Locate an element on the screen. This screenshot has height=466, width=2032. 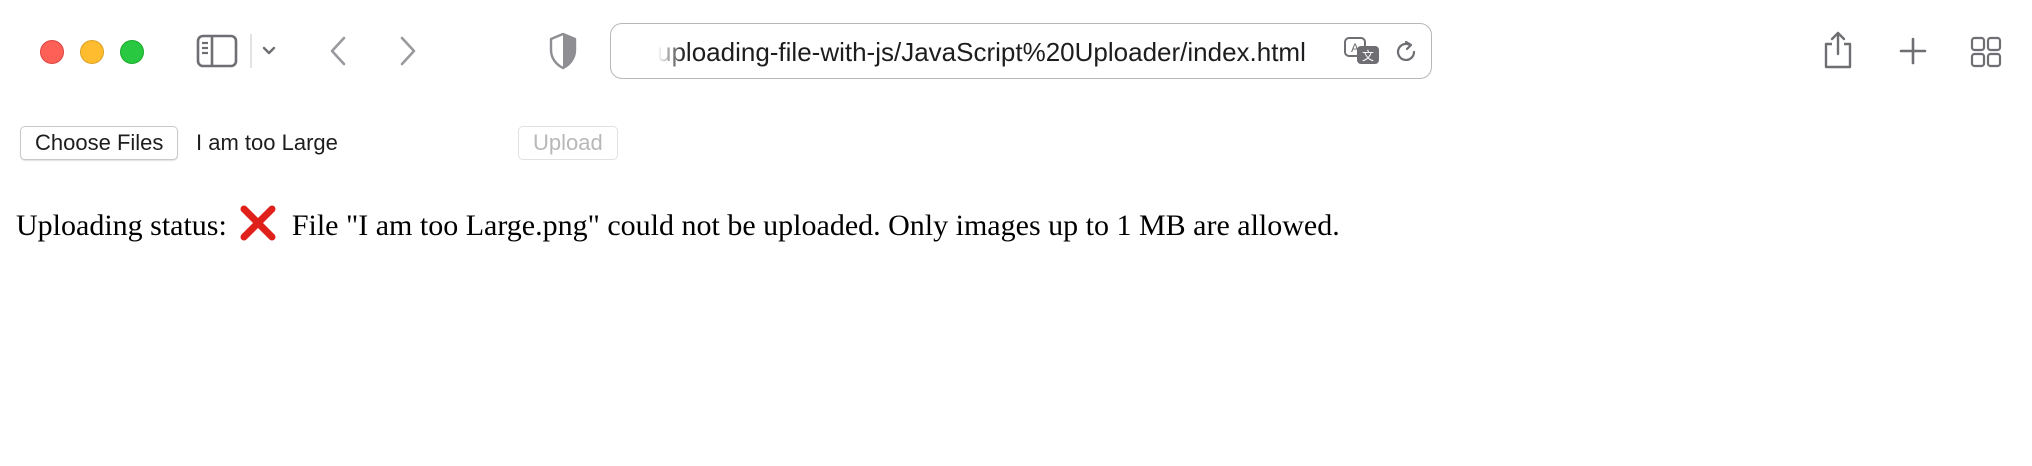
sidebar-icon is located at coordinates (217, 51).